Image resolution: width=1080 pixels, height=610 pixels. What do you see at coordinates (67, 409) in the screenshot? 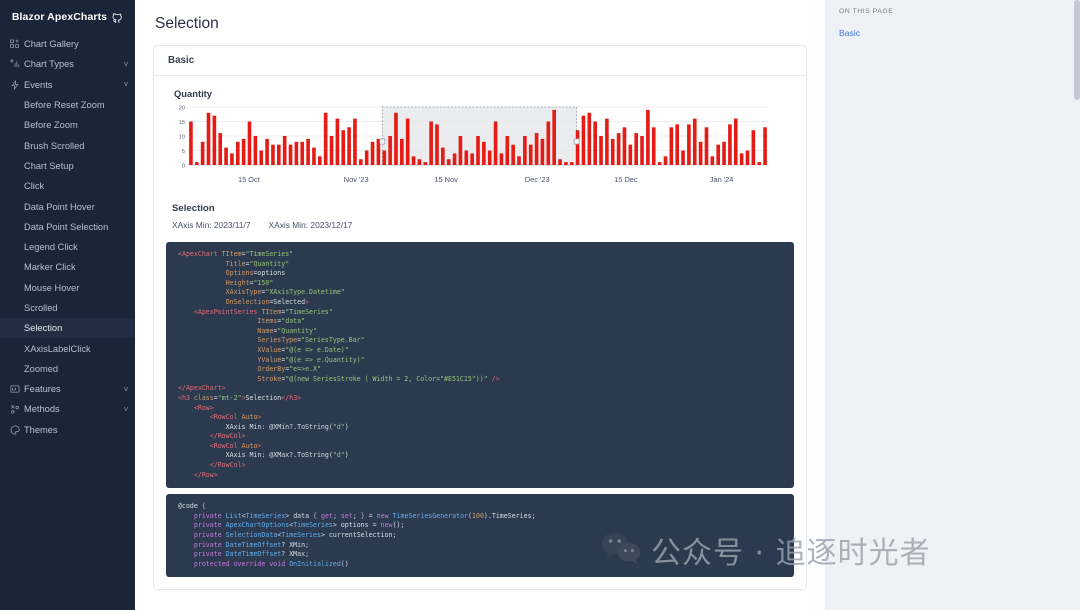
I see `sidebar-item-methods: Methods ˅` at bounding box center [67, 409].